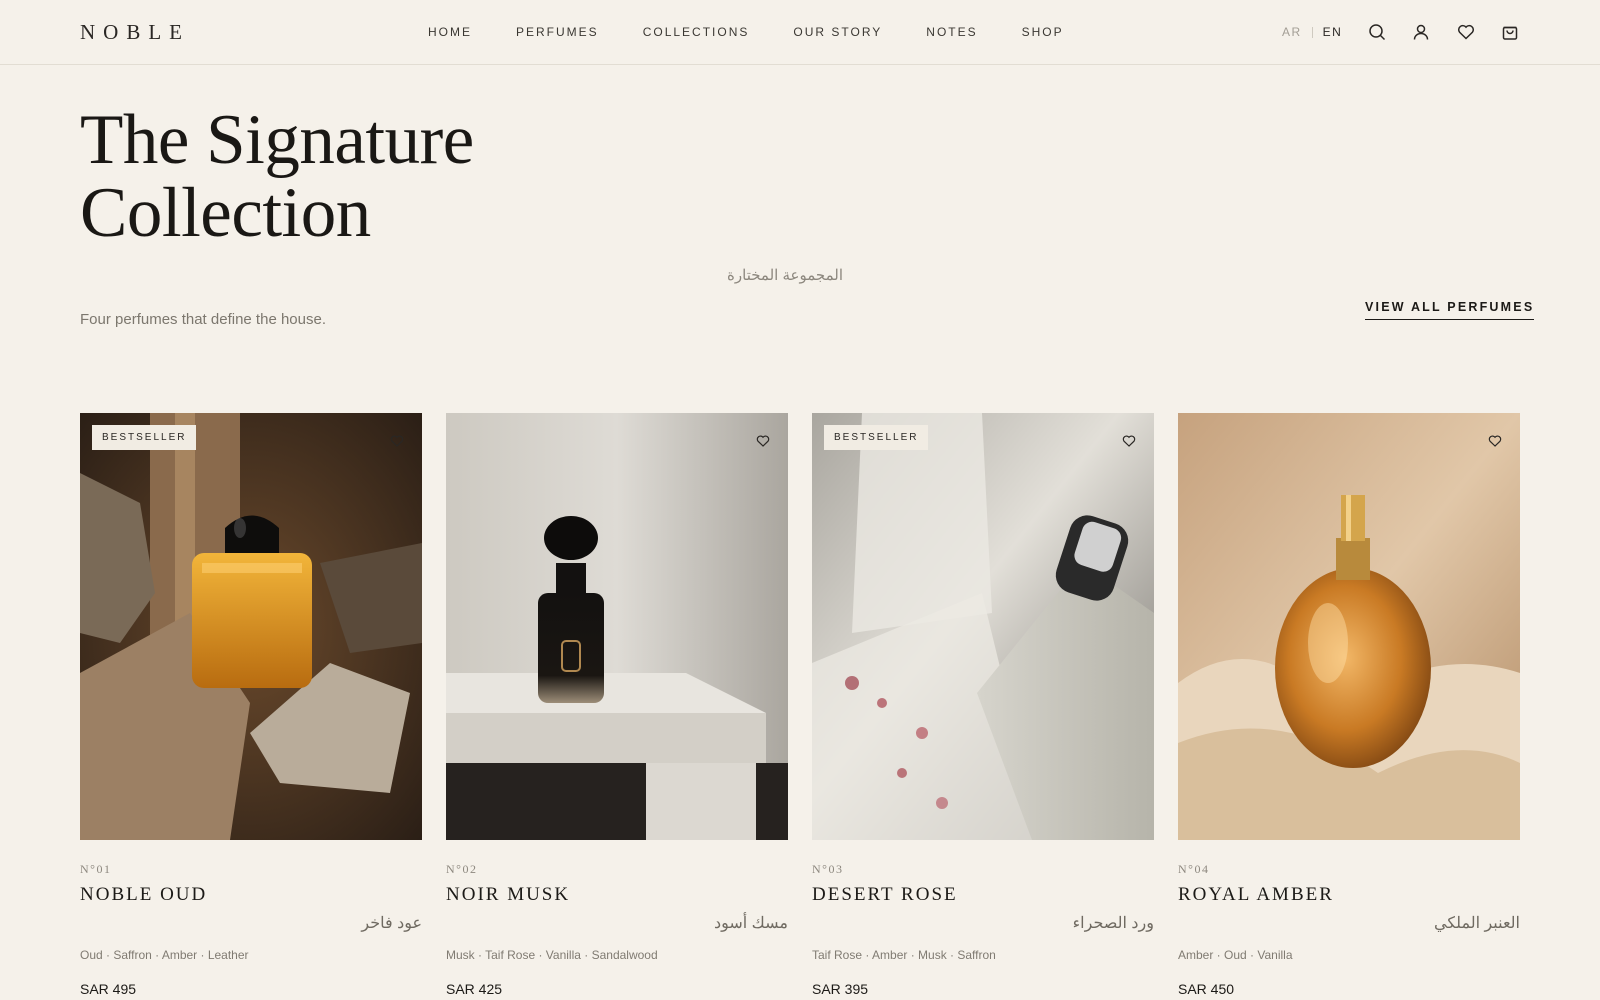 The height and width of the screenshot is (1000, 1600). I want to click on nav-shop: SHOP, so click(1043, 32).